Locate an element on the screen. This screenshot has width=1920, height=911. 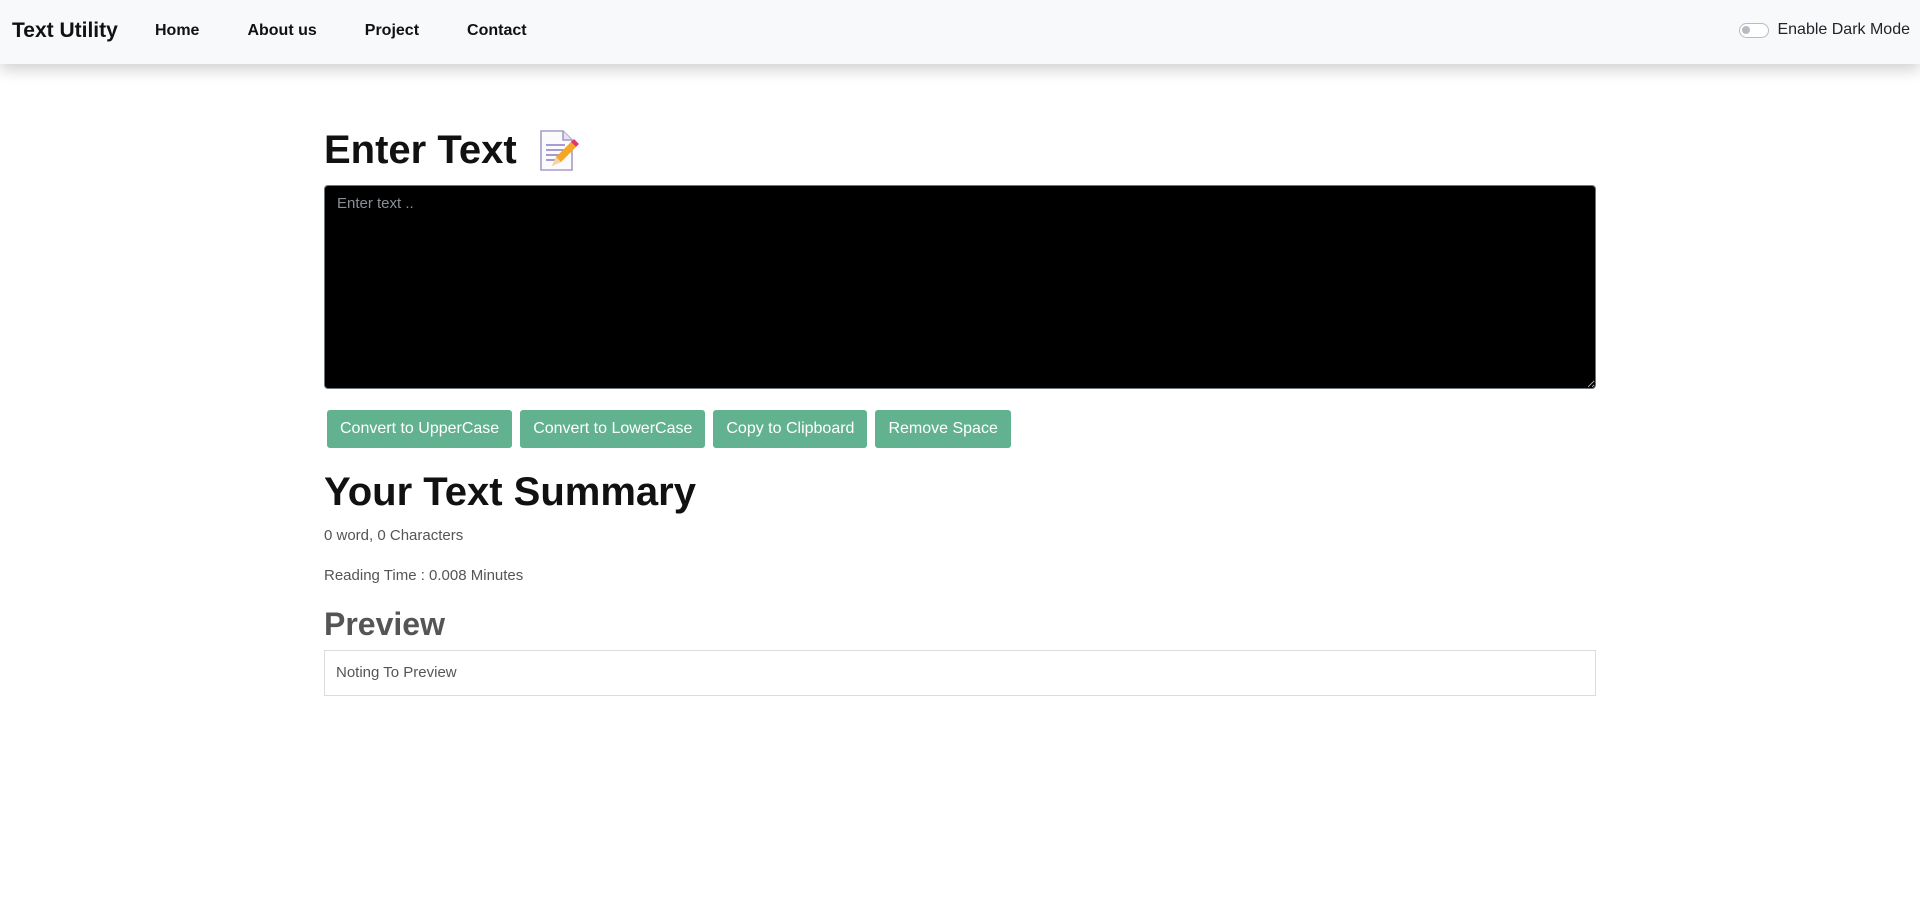
word-char-count: 0 word, 0 Characters is located at coordinates (394, 535).